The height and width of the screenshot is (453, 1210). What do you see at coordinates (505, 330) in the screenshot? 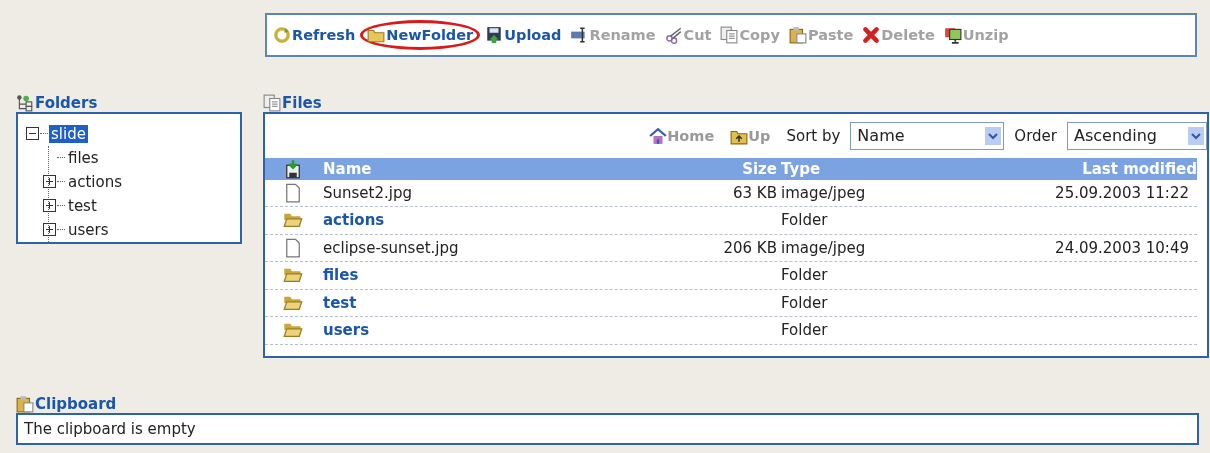
I see `folder-link: users` at bounding box center [505, 330].